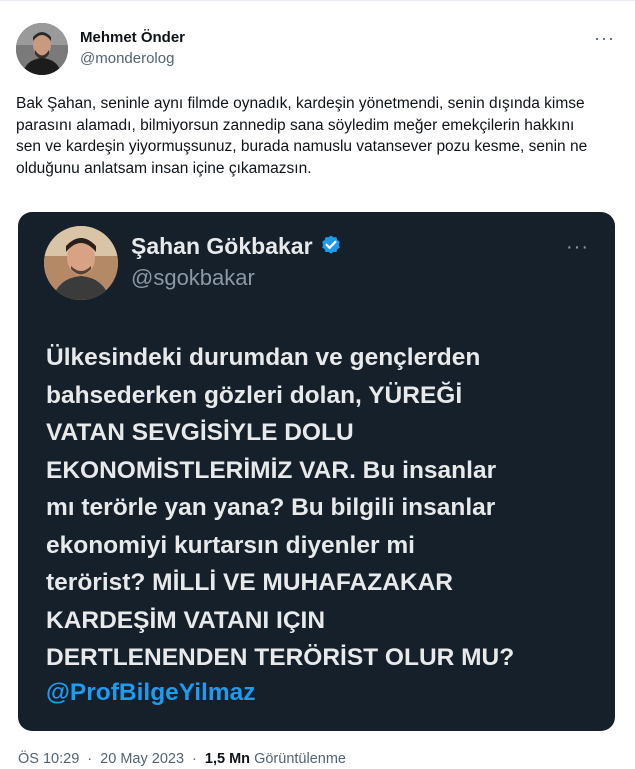 The image size is (635, 769). I want to click on embedded-text-line: bahsederken gözleri dolan, YÜREĞİ, so click(254, 395).